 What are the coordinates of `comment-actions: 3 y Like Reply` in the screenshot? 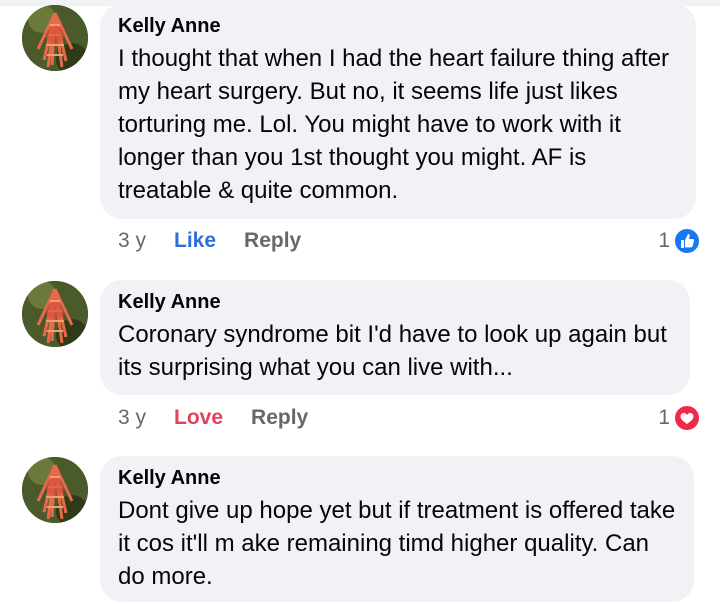 It's located at (209, 241).